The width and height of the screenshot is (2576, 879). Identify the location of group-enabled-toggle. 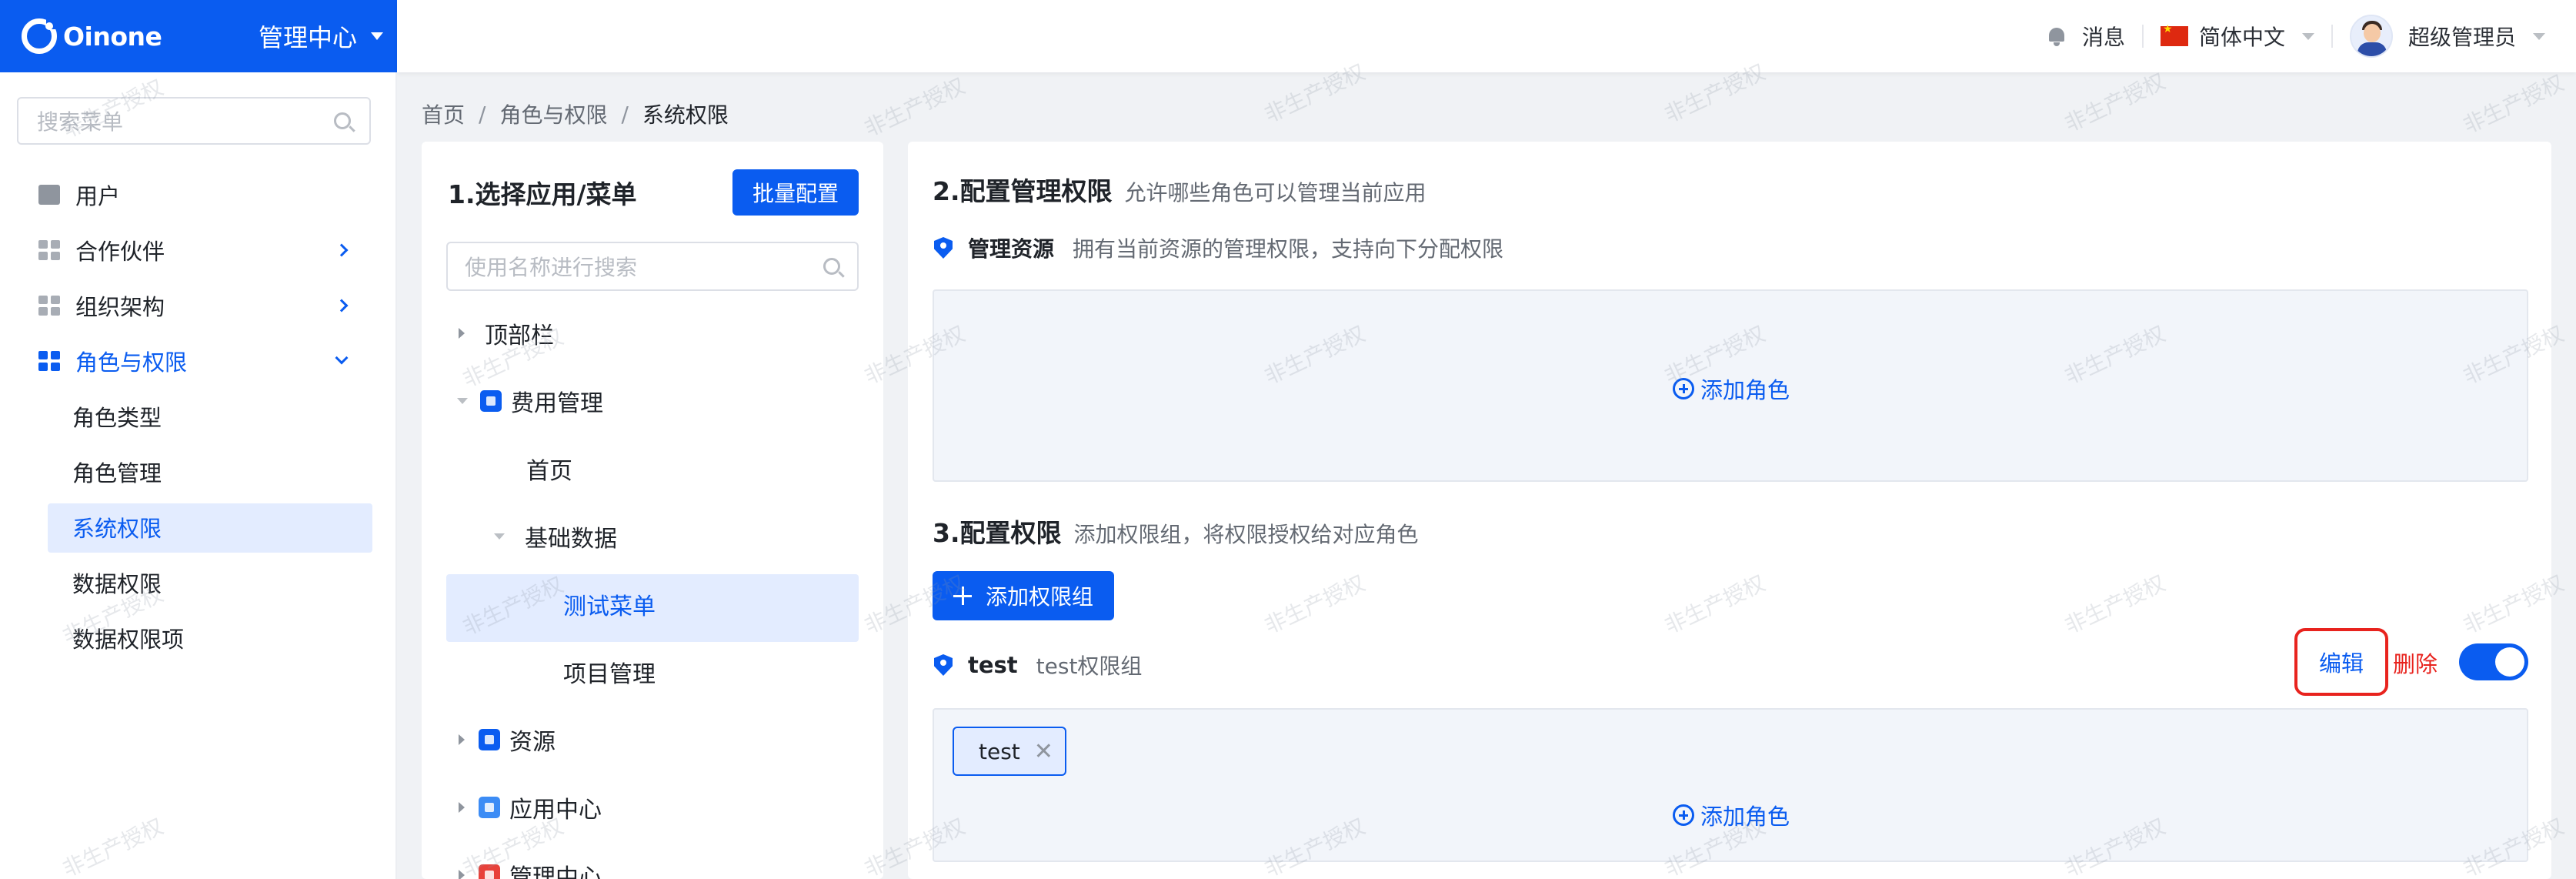
(2493, 662).